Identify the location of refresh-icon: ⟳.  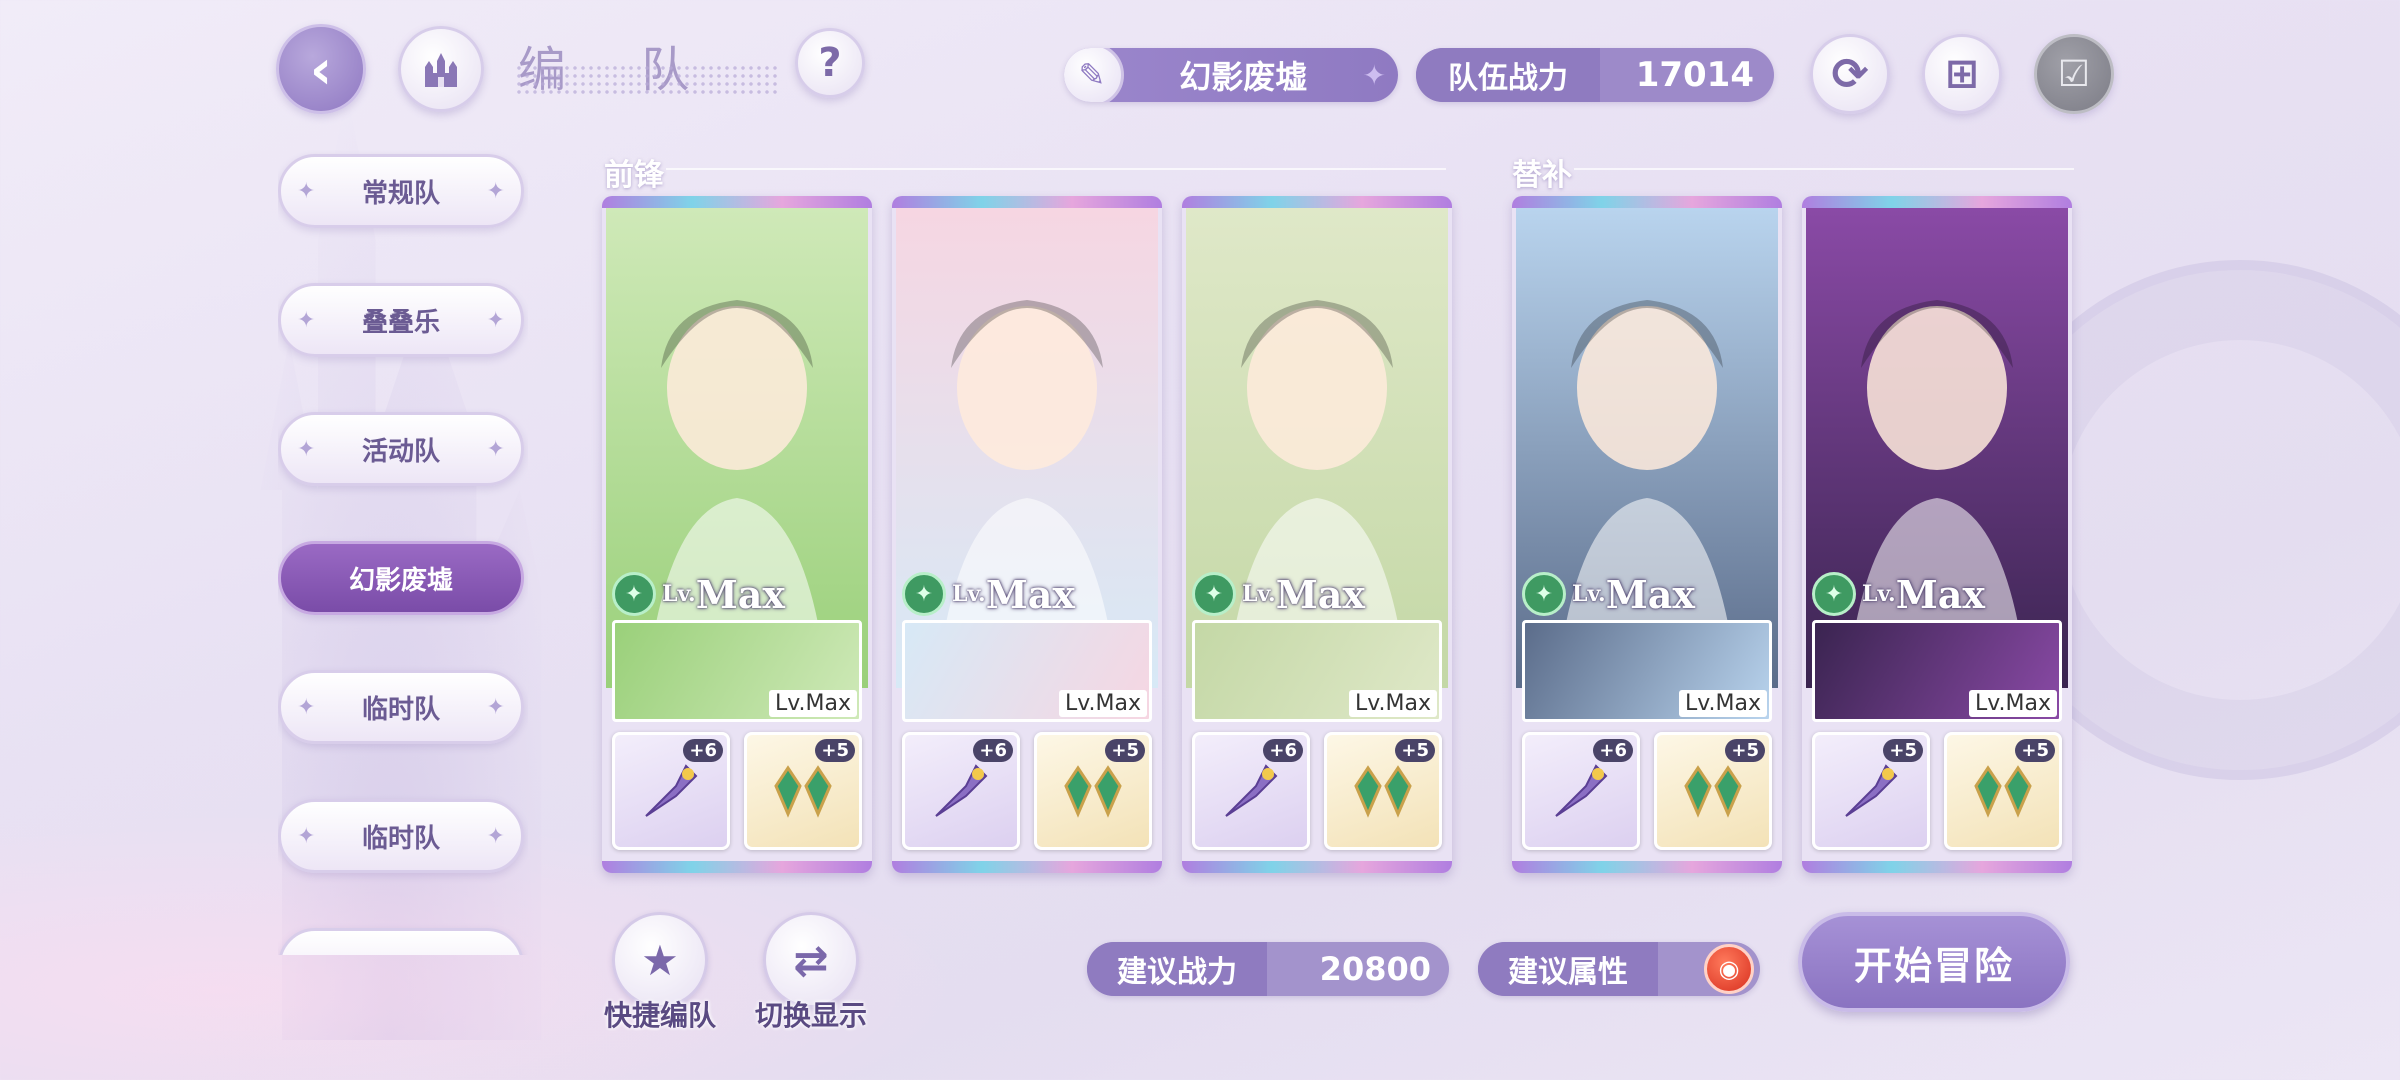
(1850, 74).